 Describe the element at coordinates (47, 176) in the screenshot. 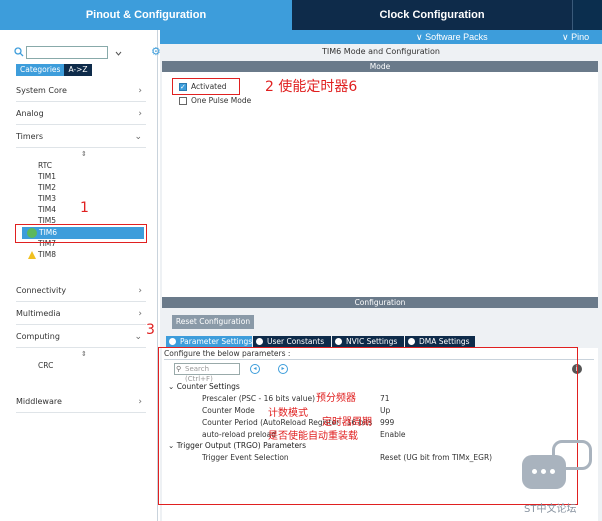

I see `timer-item-tim1: TIM1` at that location.